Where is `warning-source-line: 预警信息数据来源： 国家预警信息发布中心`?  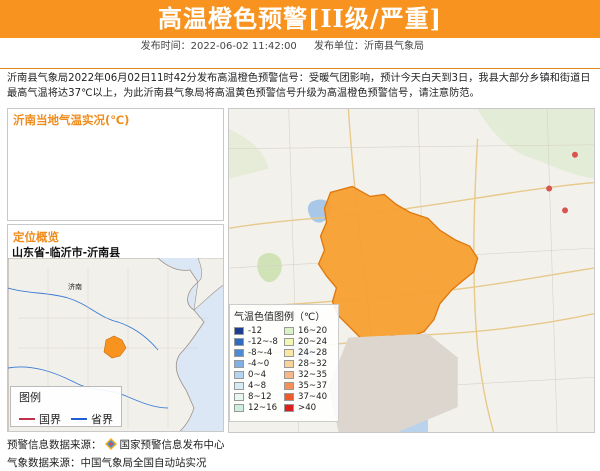 warning-source-line: 预警信息数据来源： 国家预警信息发布中心 is located at coordinates (116, 444).